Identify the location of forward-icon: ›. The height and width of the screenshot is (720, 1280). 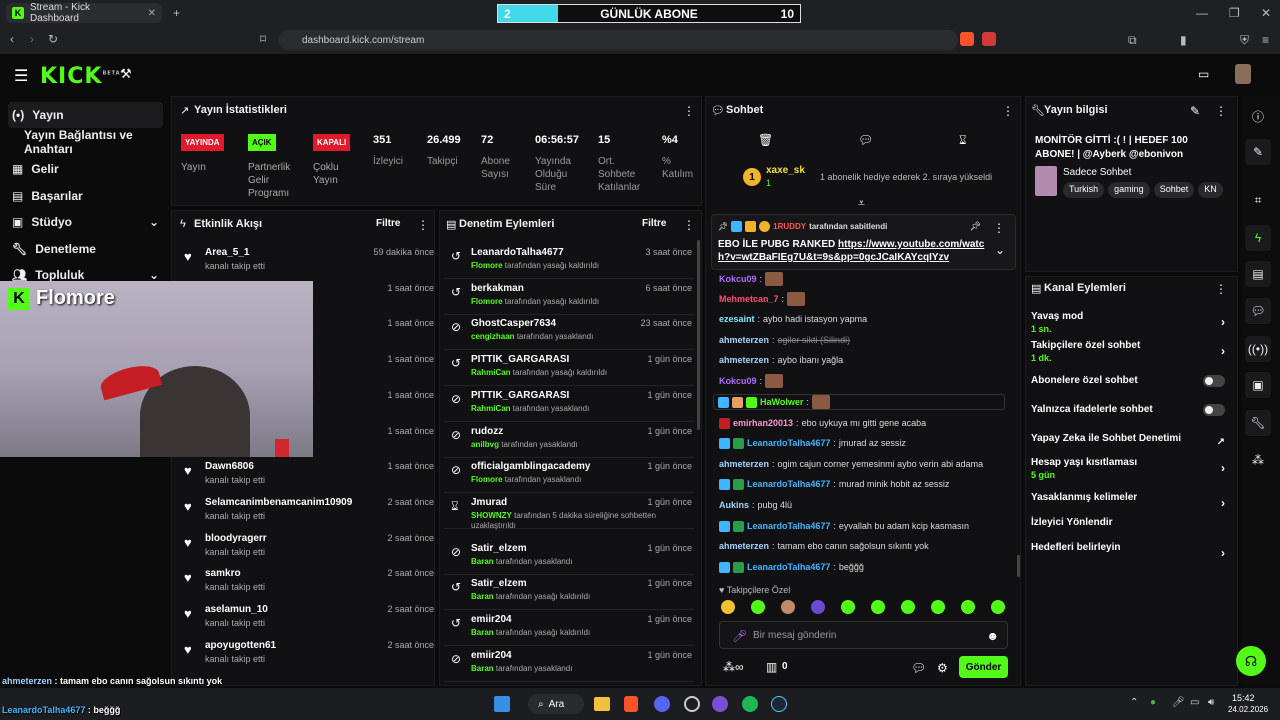
(32, 39).